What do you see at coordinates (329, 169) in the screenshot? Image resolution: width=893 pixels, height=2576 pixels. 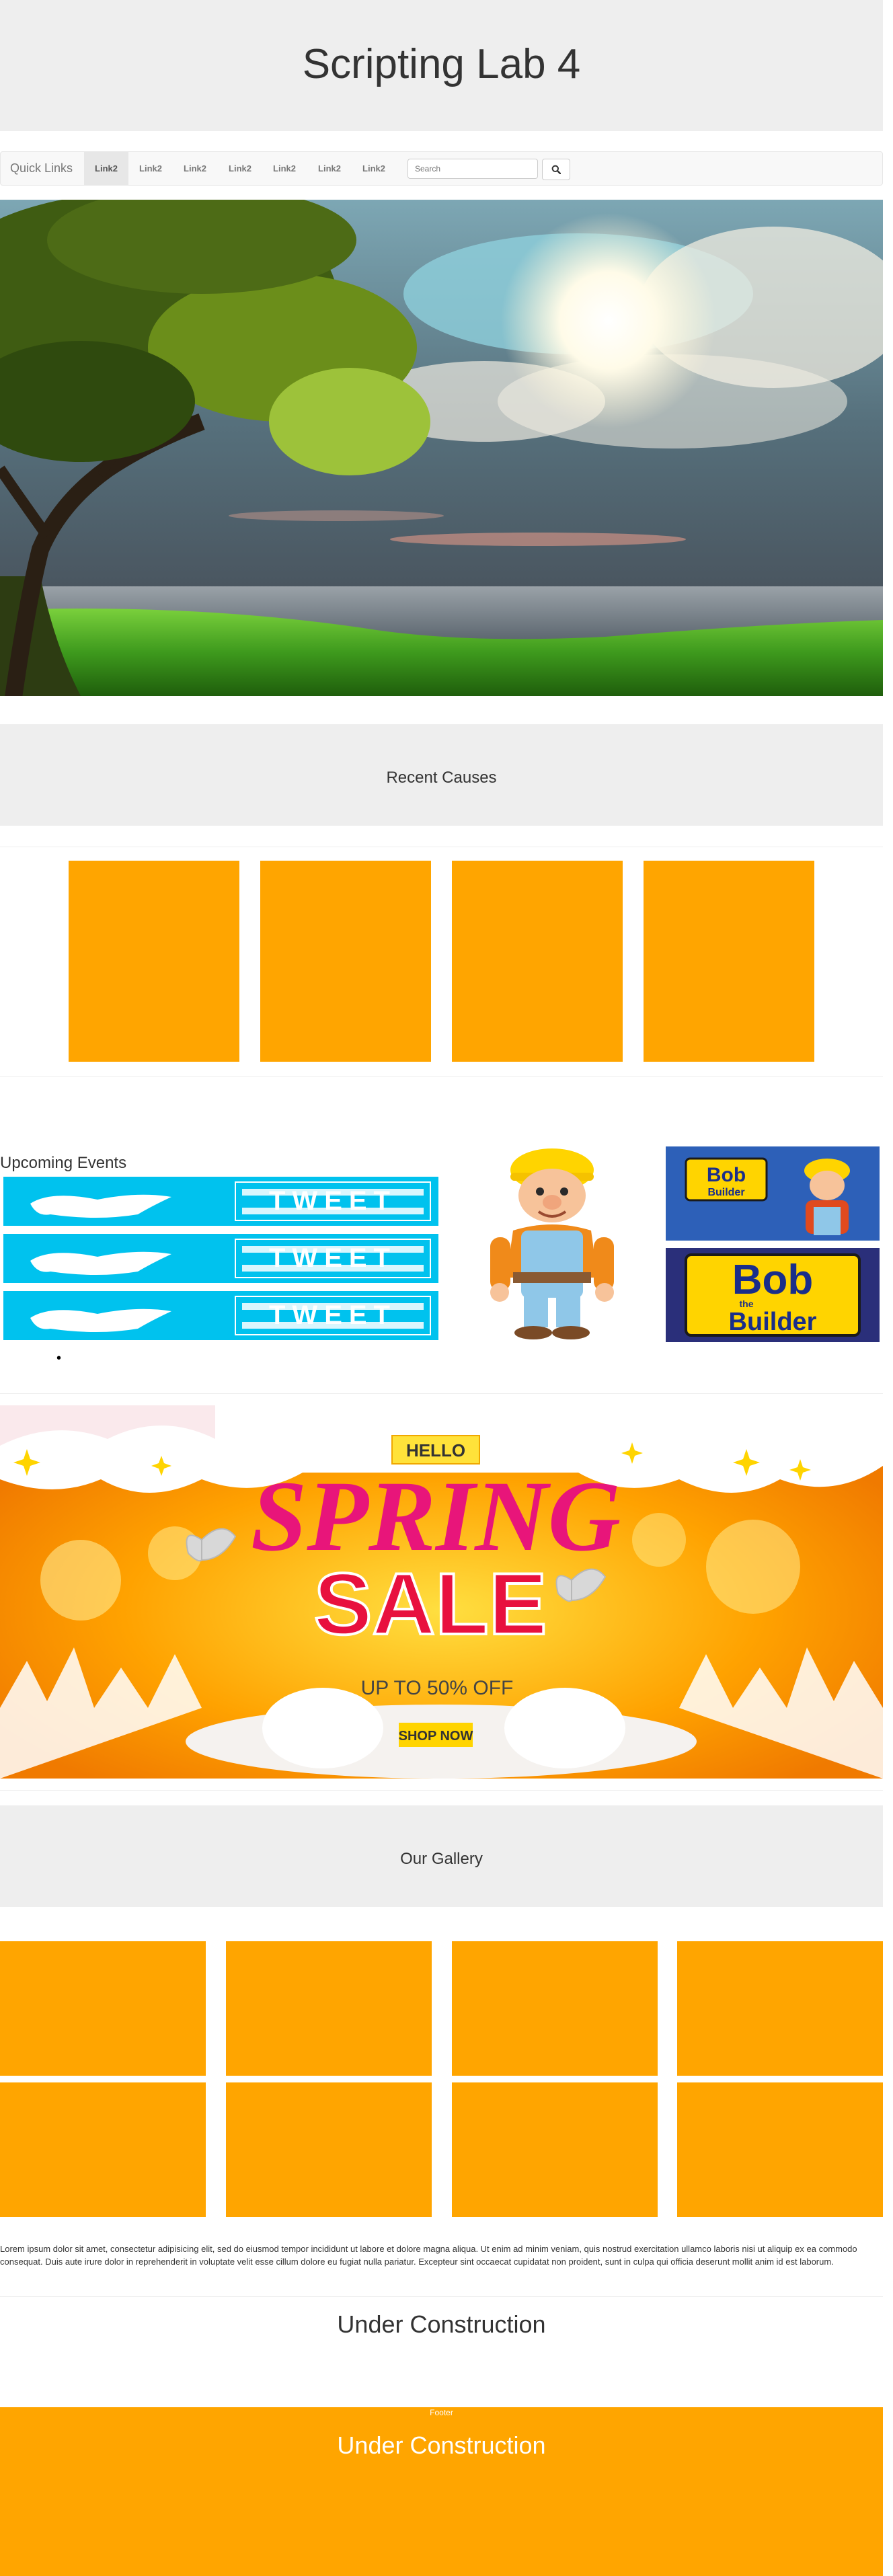 I see `nav-link-6: Link2` at bounding box center [329, 169].